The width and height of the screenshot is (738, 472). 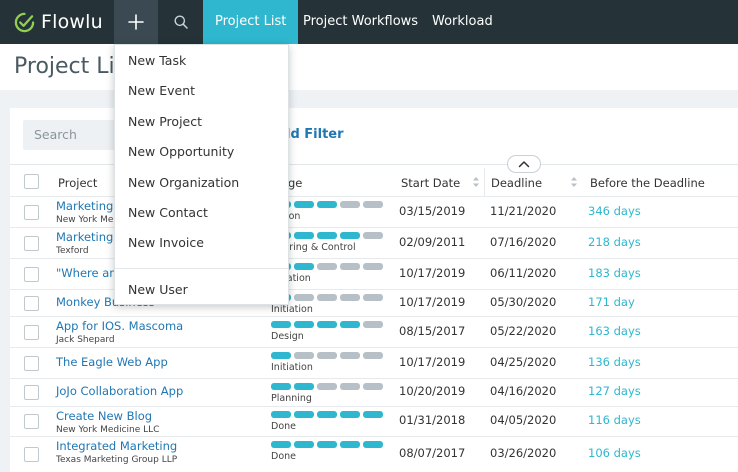 What do you see at coordinates (77, 183) in the screenshot?
I see `column-header-project: Project` at bounding box center [77, 183].